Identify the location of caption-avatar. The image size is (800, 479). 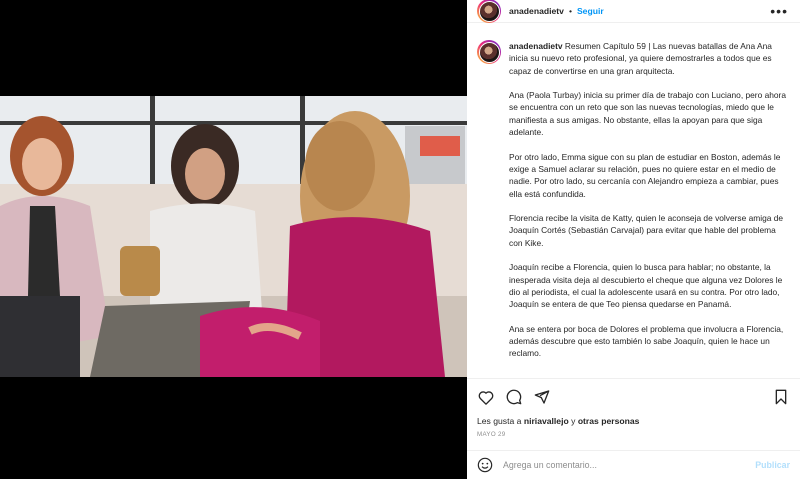
(489, 52).